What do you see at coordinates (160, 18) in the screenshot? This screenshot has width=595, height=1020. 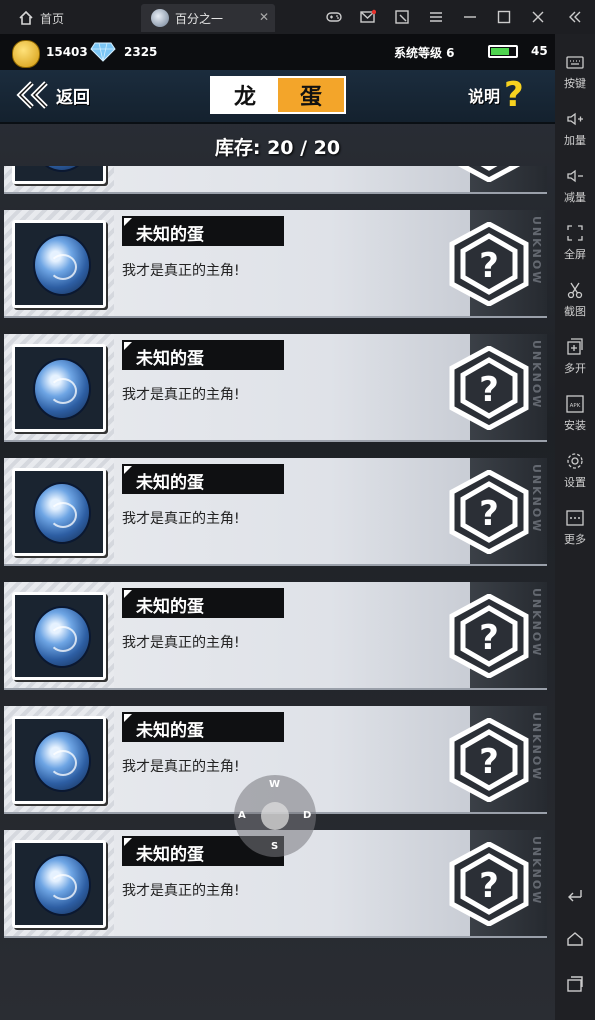 I see `app-icon` at bounding box center [160, 18].